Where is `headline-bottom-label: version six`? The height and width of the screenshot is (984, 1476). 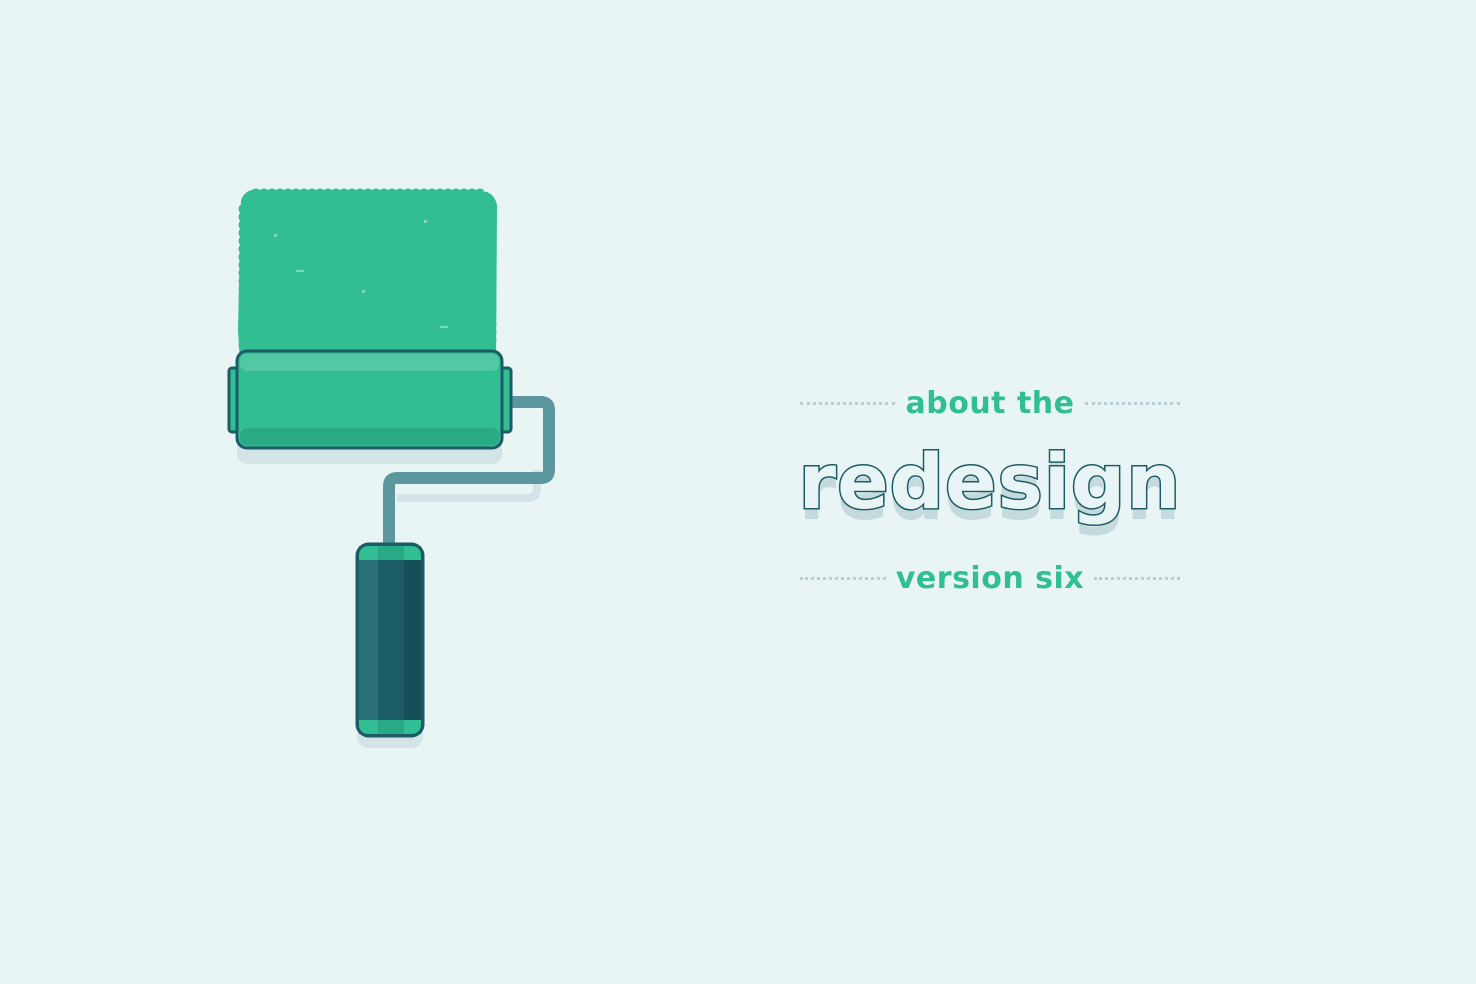 headline-bottom-label: version six is located at coordinates (990, 578).